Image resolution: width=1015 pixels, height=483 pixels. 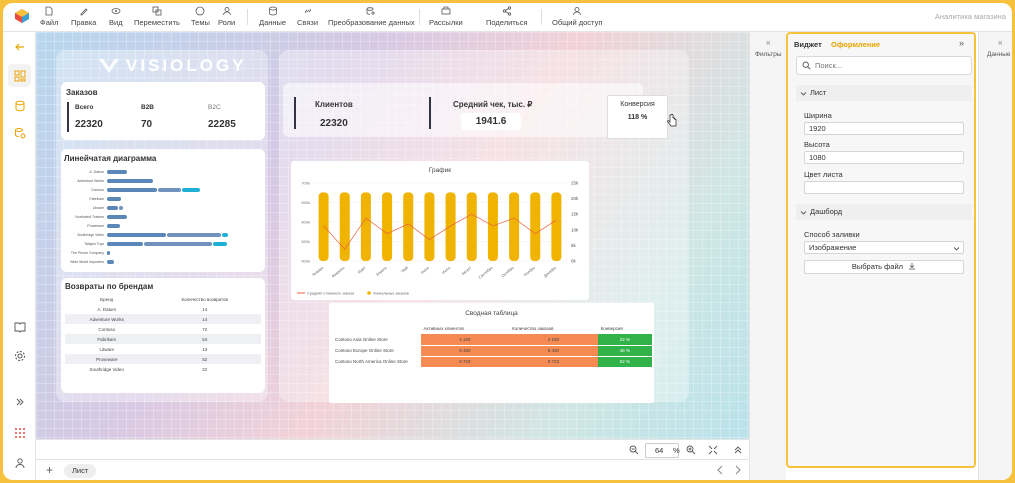 I want to click on collapse-up-icon, so click(x=738, y=451).